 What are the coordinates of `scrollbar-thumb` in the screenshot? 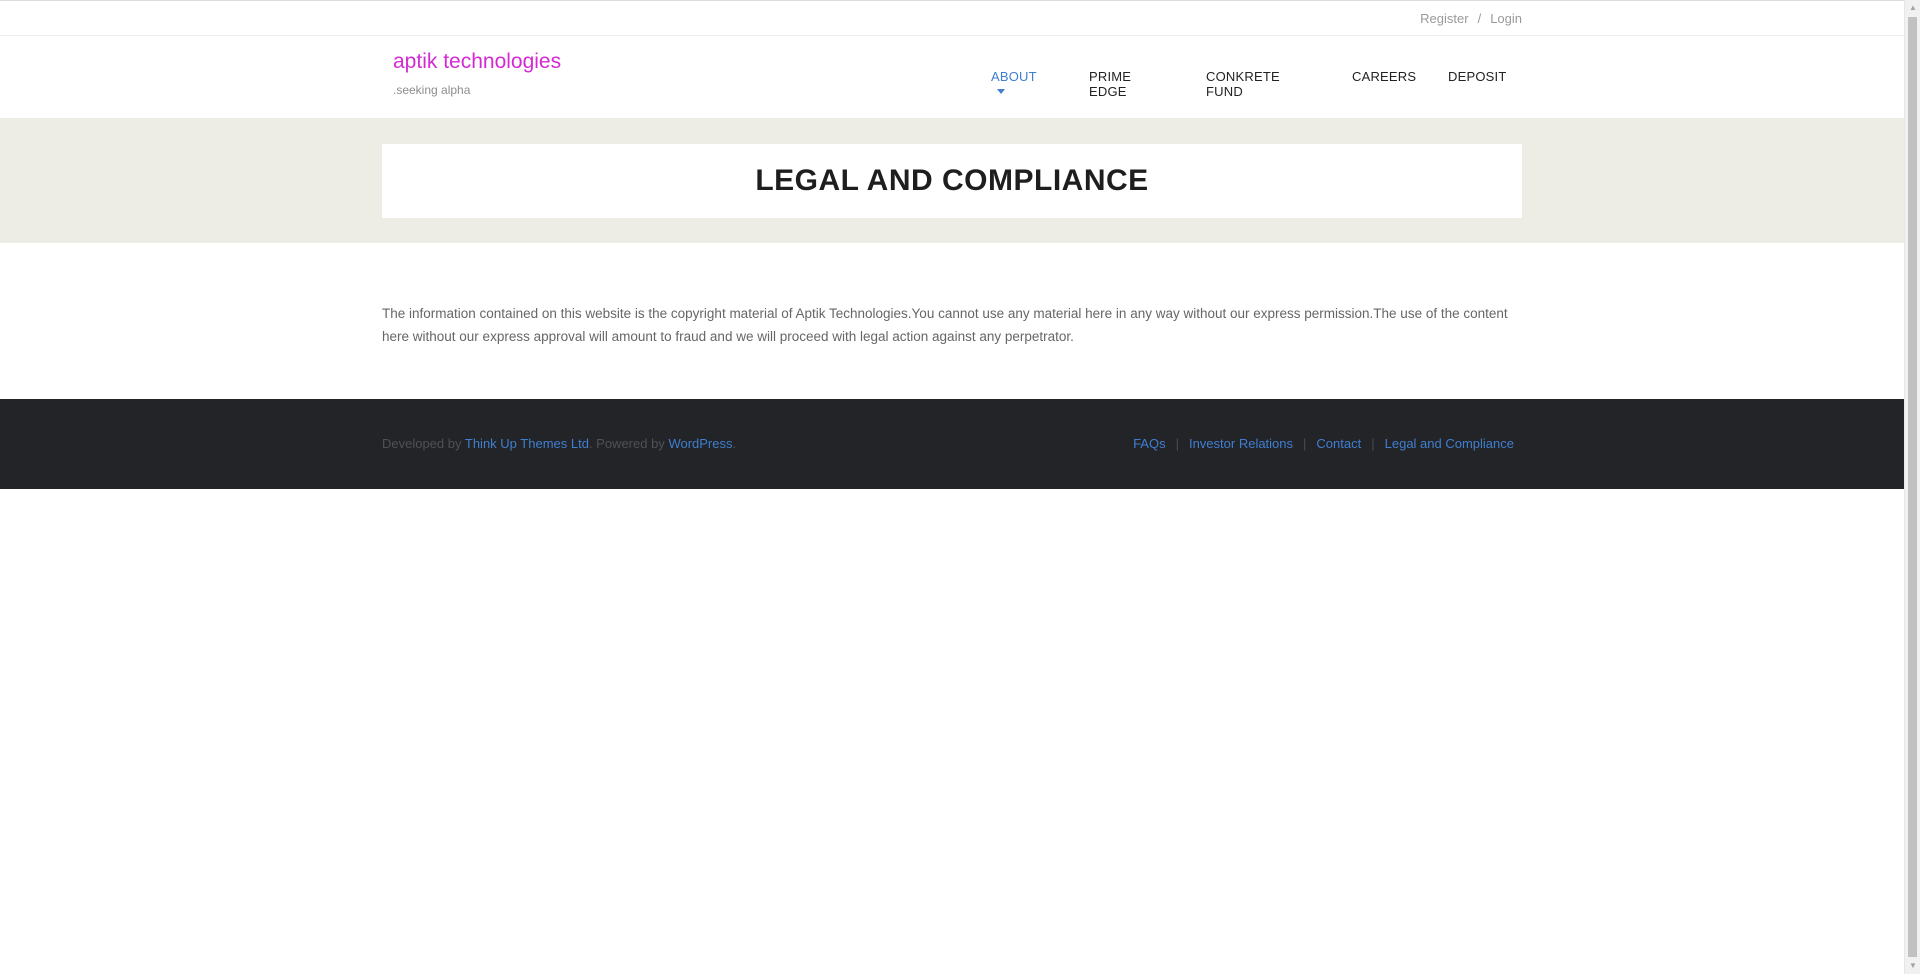 It's located at (1912, 487).